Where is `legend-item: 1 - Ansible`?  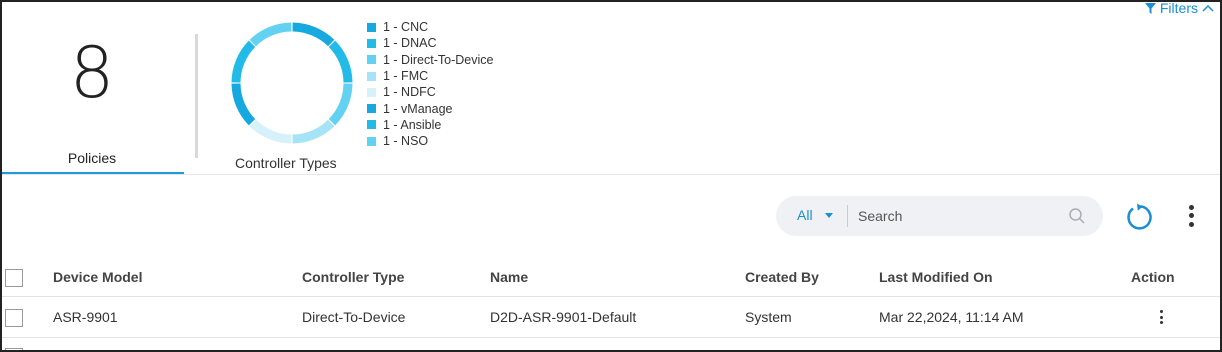 legend-item: 1 - Ansible is located at coordinates (430, 125).